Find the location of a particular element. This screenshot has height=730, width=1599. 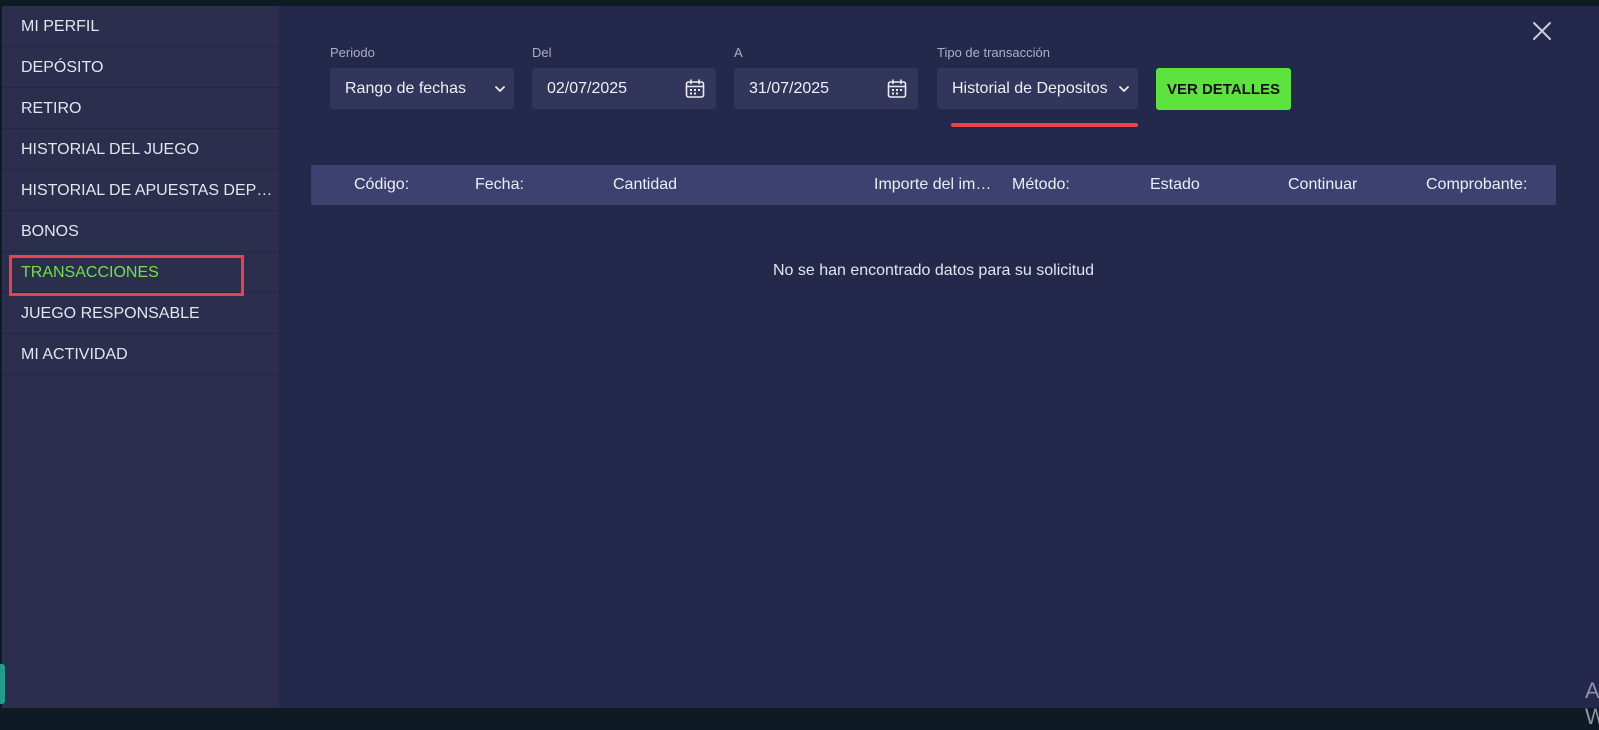

column-header-metodo: Método: is located at coordinates (1041, 185).